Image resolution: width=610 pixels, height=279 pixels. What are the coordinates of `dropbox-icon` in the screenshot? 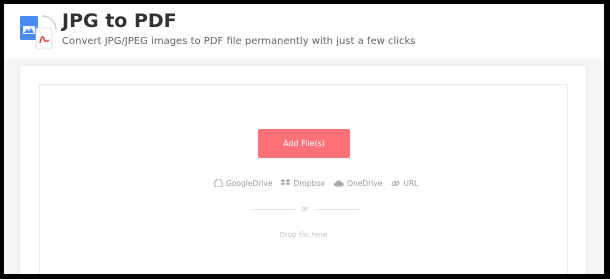 It's located at (286, 183).